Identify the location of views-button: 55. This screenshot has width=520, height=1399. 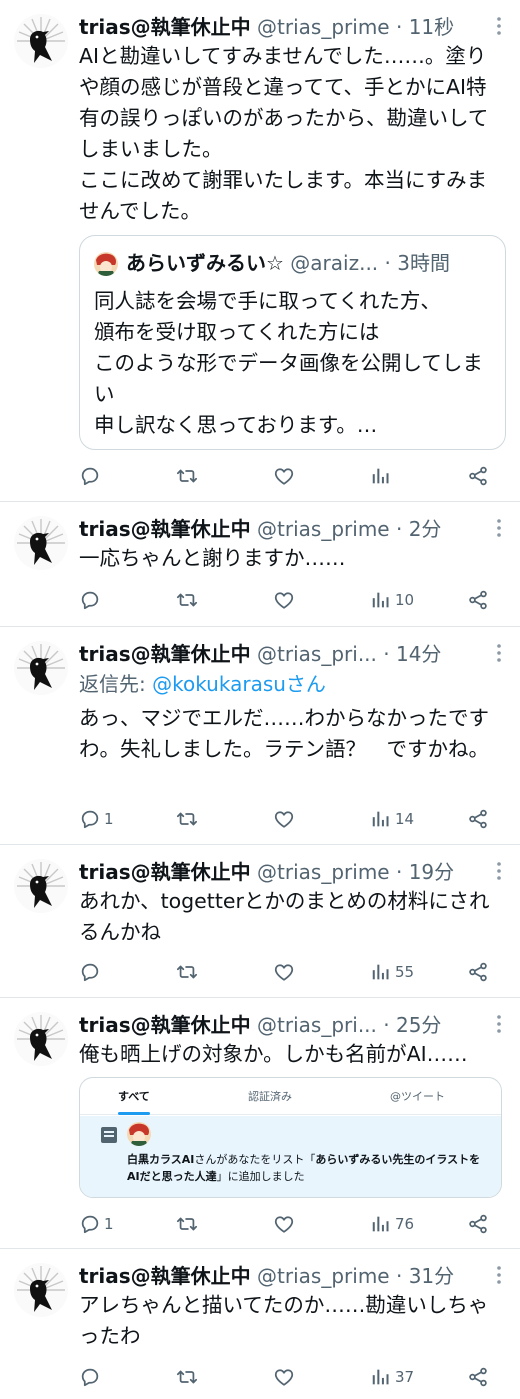
(392, 972).